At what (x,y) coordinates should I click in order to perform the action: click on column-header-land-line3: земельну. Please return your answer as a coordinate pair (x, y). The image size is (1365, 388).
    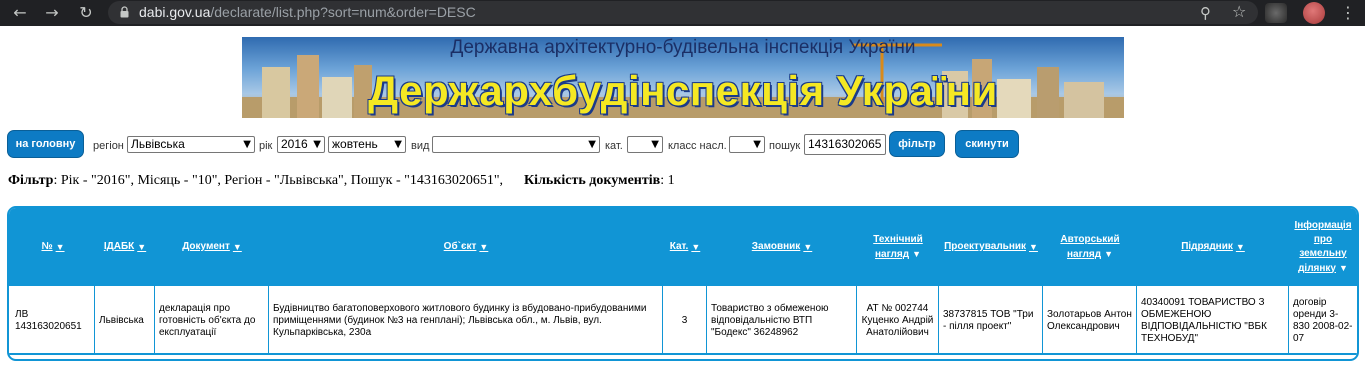
    Looking at the image, I should click on (1323, 253).